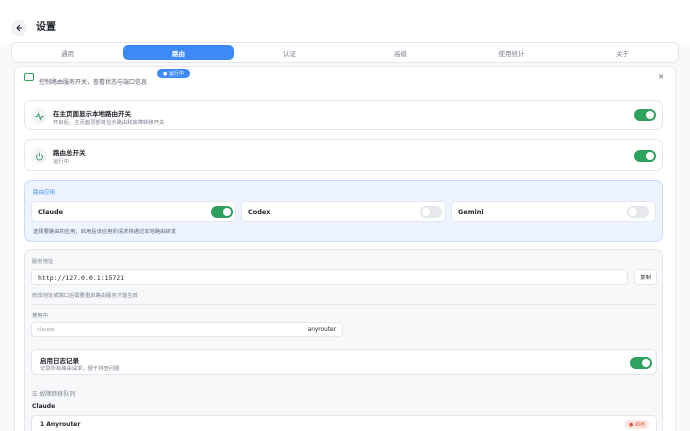 Image resolution: width=690 pixels, height=431 pixels. I want to click on copy-button: 复制, so click(645, 277).